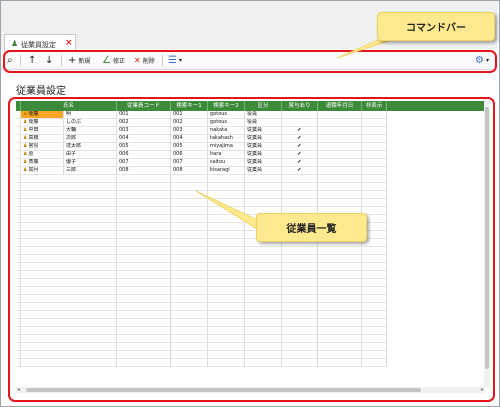  I want to click on callout-employee-list: 従業員一覧, so click(311, 227).